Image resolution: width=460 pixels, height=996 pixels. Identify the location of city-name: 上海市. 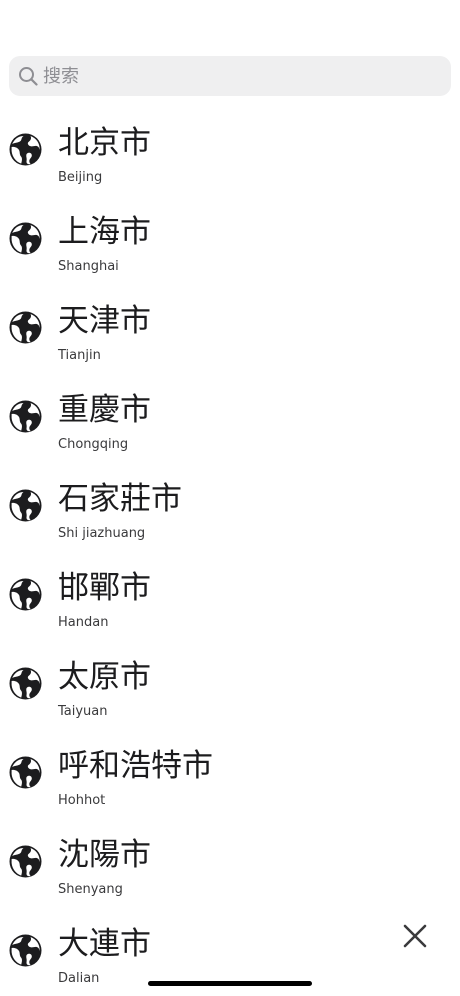
(104, 232).